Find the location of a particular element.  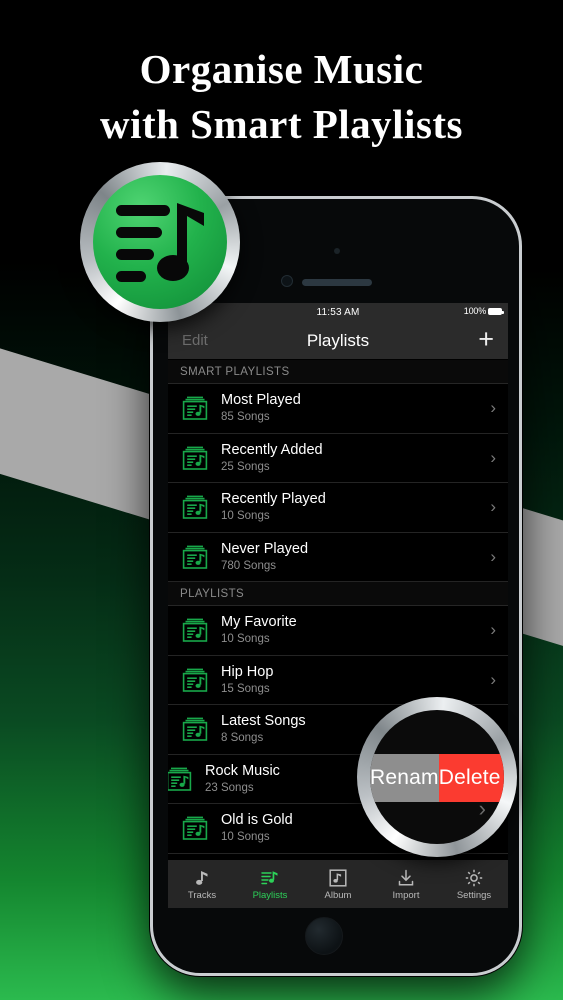

status-battery: 100% is located at coordinates (483, 311).